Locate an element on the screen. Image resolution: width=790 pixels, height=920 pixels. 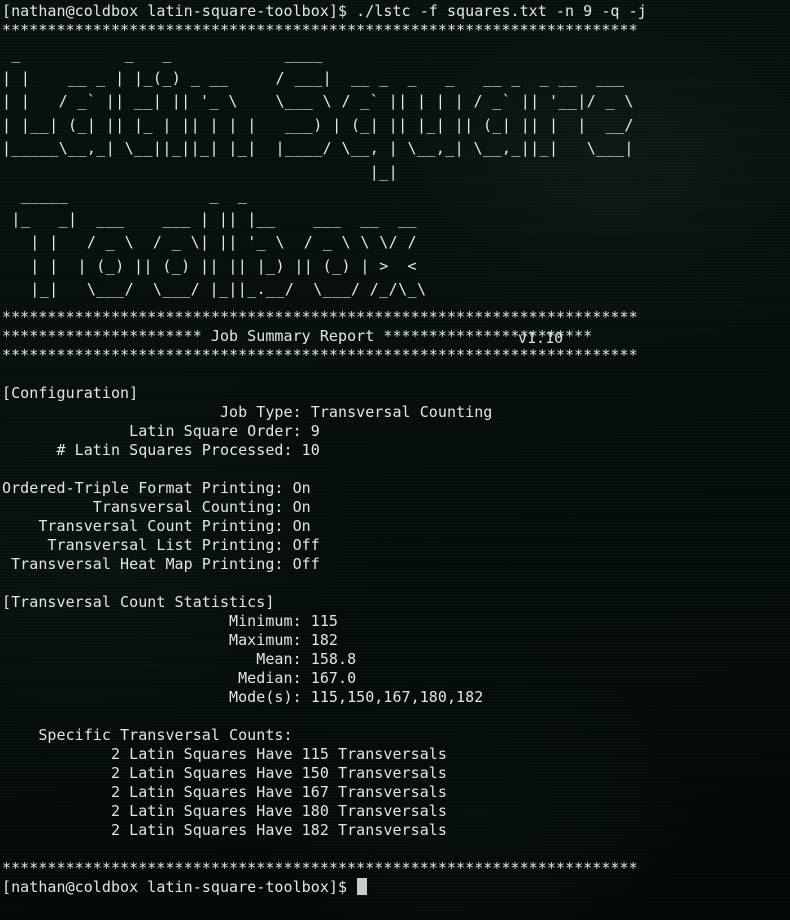
config-row: Ordered-Triple Format Printing: On is located at coordinates (156, 488).